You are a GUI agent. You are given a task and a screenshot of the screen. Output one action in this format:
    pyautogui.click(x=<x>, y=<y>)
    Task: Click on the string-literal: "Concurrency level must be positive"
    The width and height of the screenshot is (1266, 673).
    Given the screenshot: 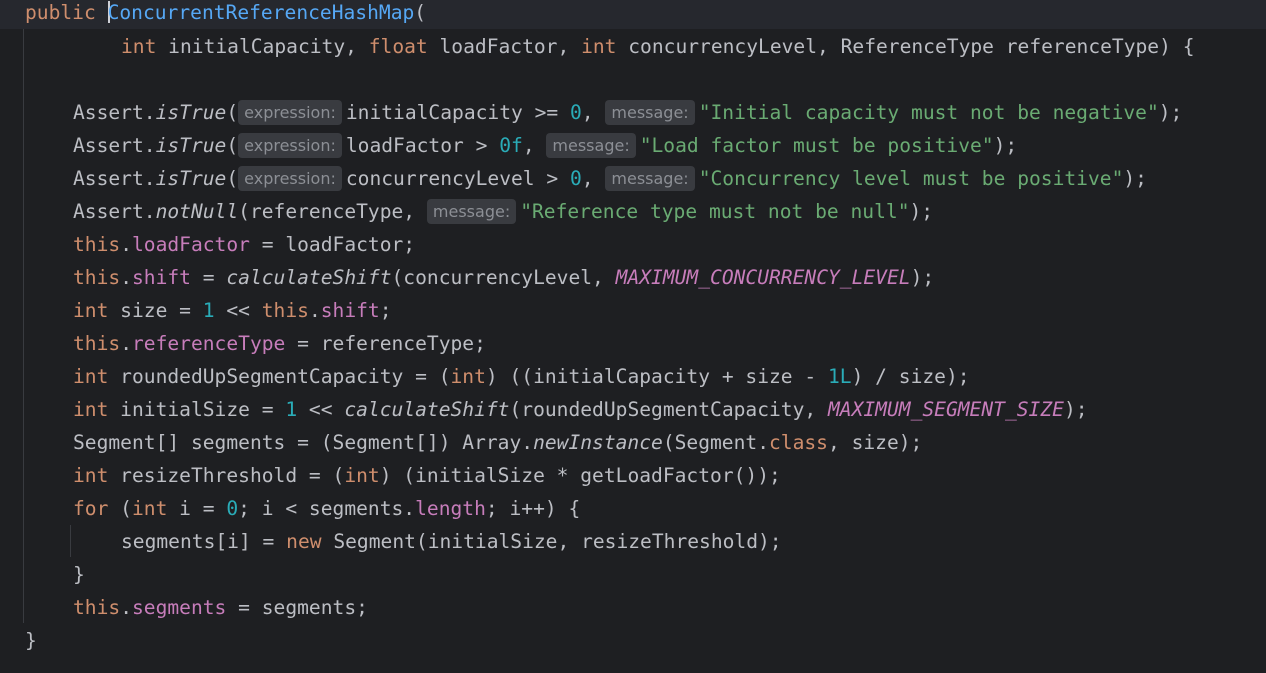 What is the action you would take?
    pyautogui.click(x=911, y=178)
    